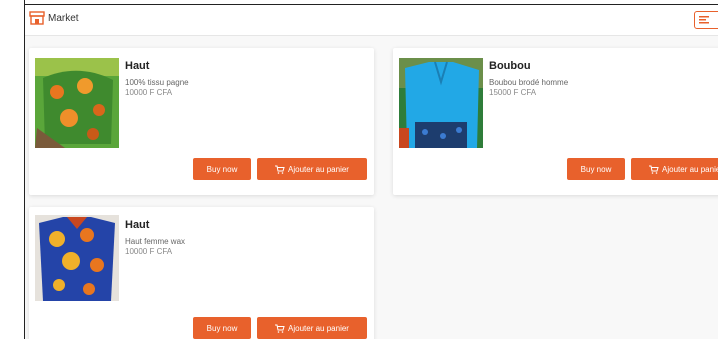 The image size is (718, 339). Describe the element at coordinates (37, 18) in the screenshot. I see `shop-icon` at that location.